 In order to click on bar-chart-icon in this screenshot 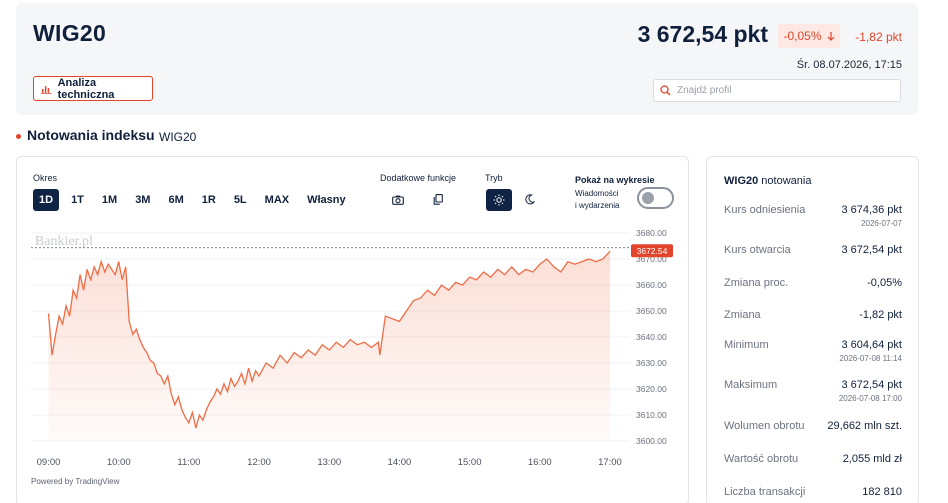, I will do `click(46, 89)`.